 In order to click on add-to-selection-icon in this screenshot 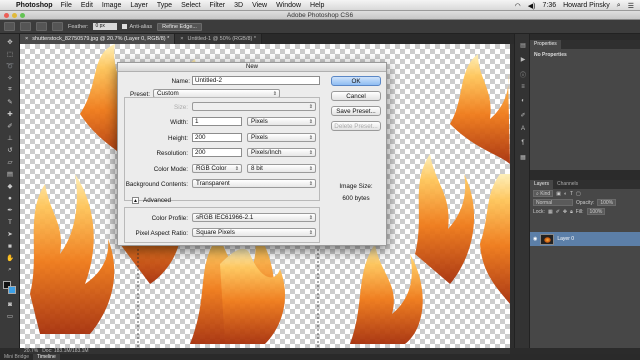, I will do `click(41, 26)`.